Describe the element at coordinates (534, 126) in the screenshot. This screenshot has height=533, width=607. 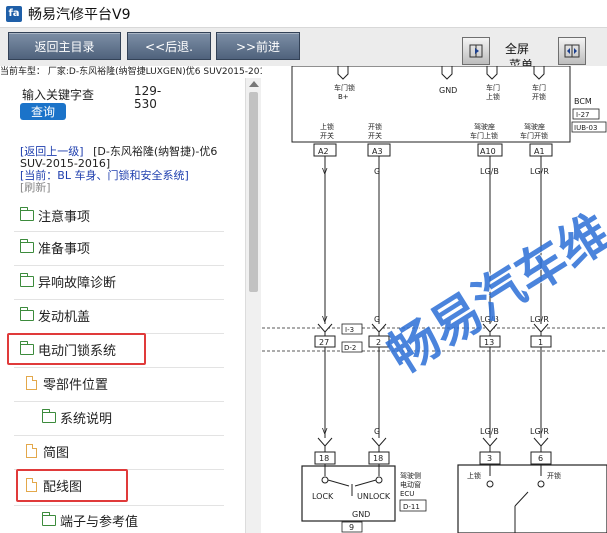
I see `label-drv-unlock: 驾驶座` at that location.